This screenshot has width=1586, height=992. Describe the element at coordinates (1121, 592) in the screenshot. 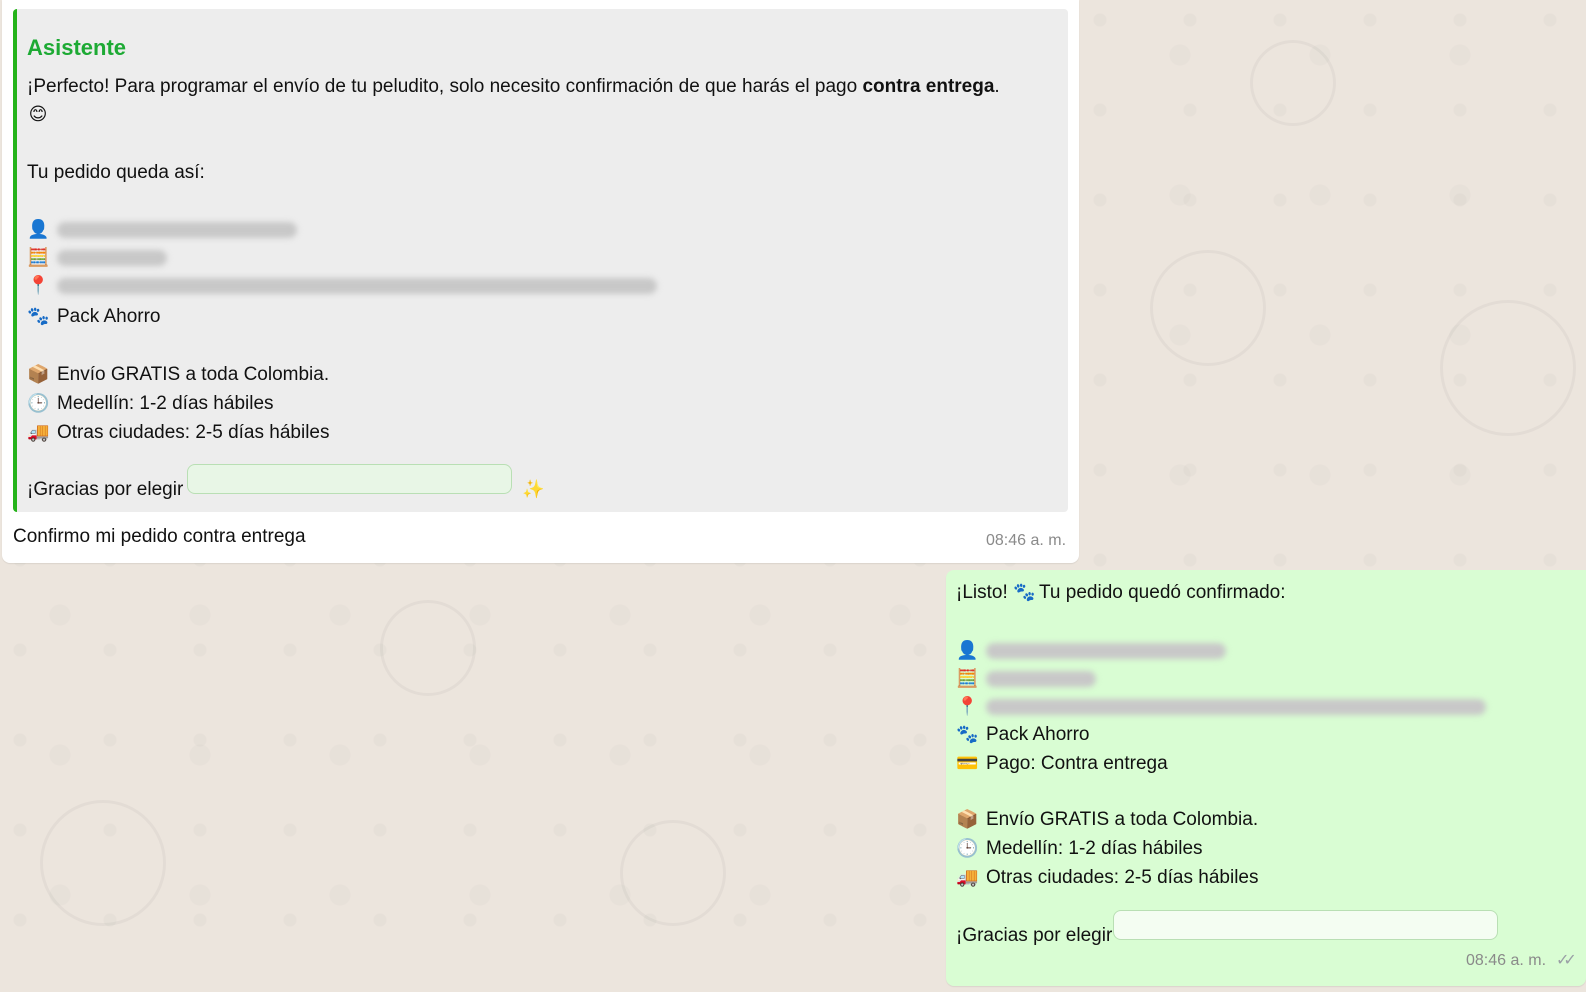

I see `confirmation-heading: ¡Listo! 🐾 Tu pedido quedó confirmado:` at that location.